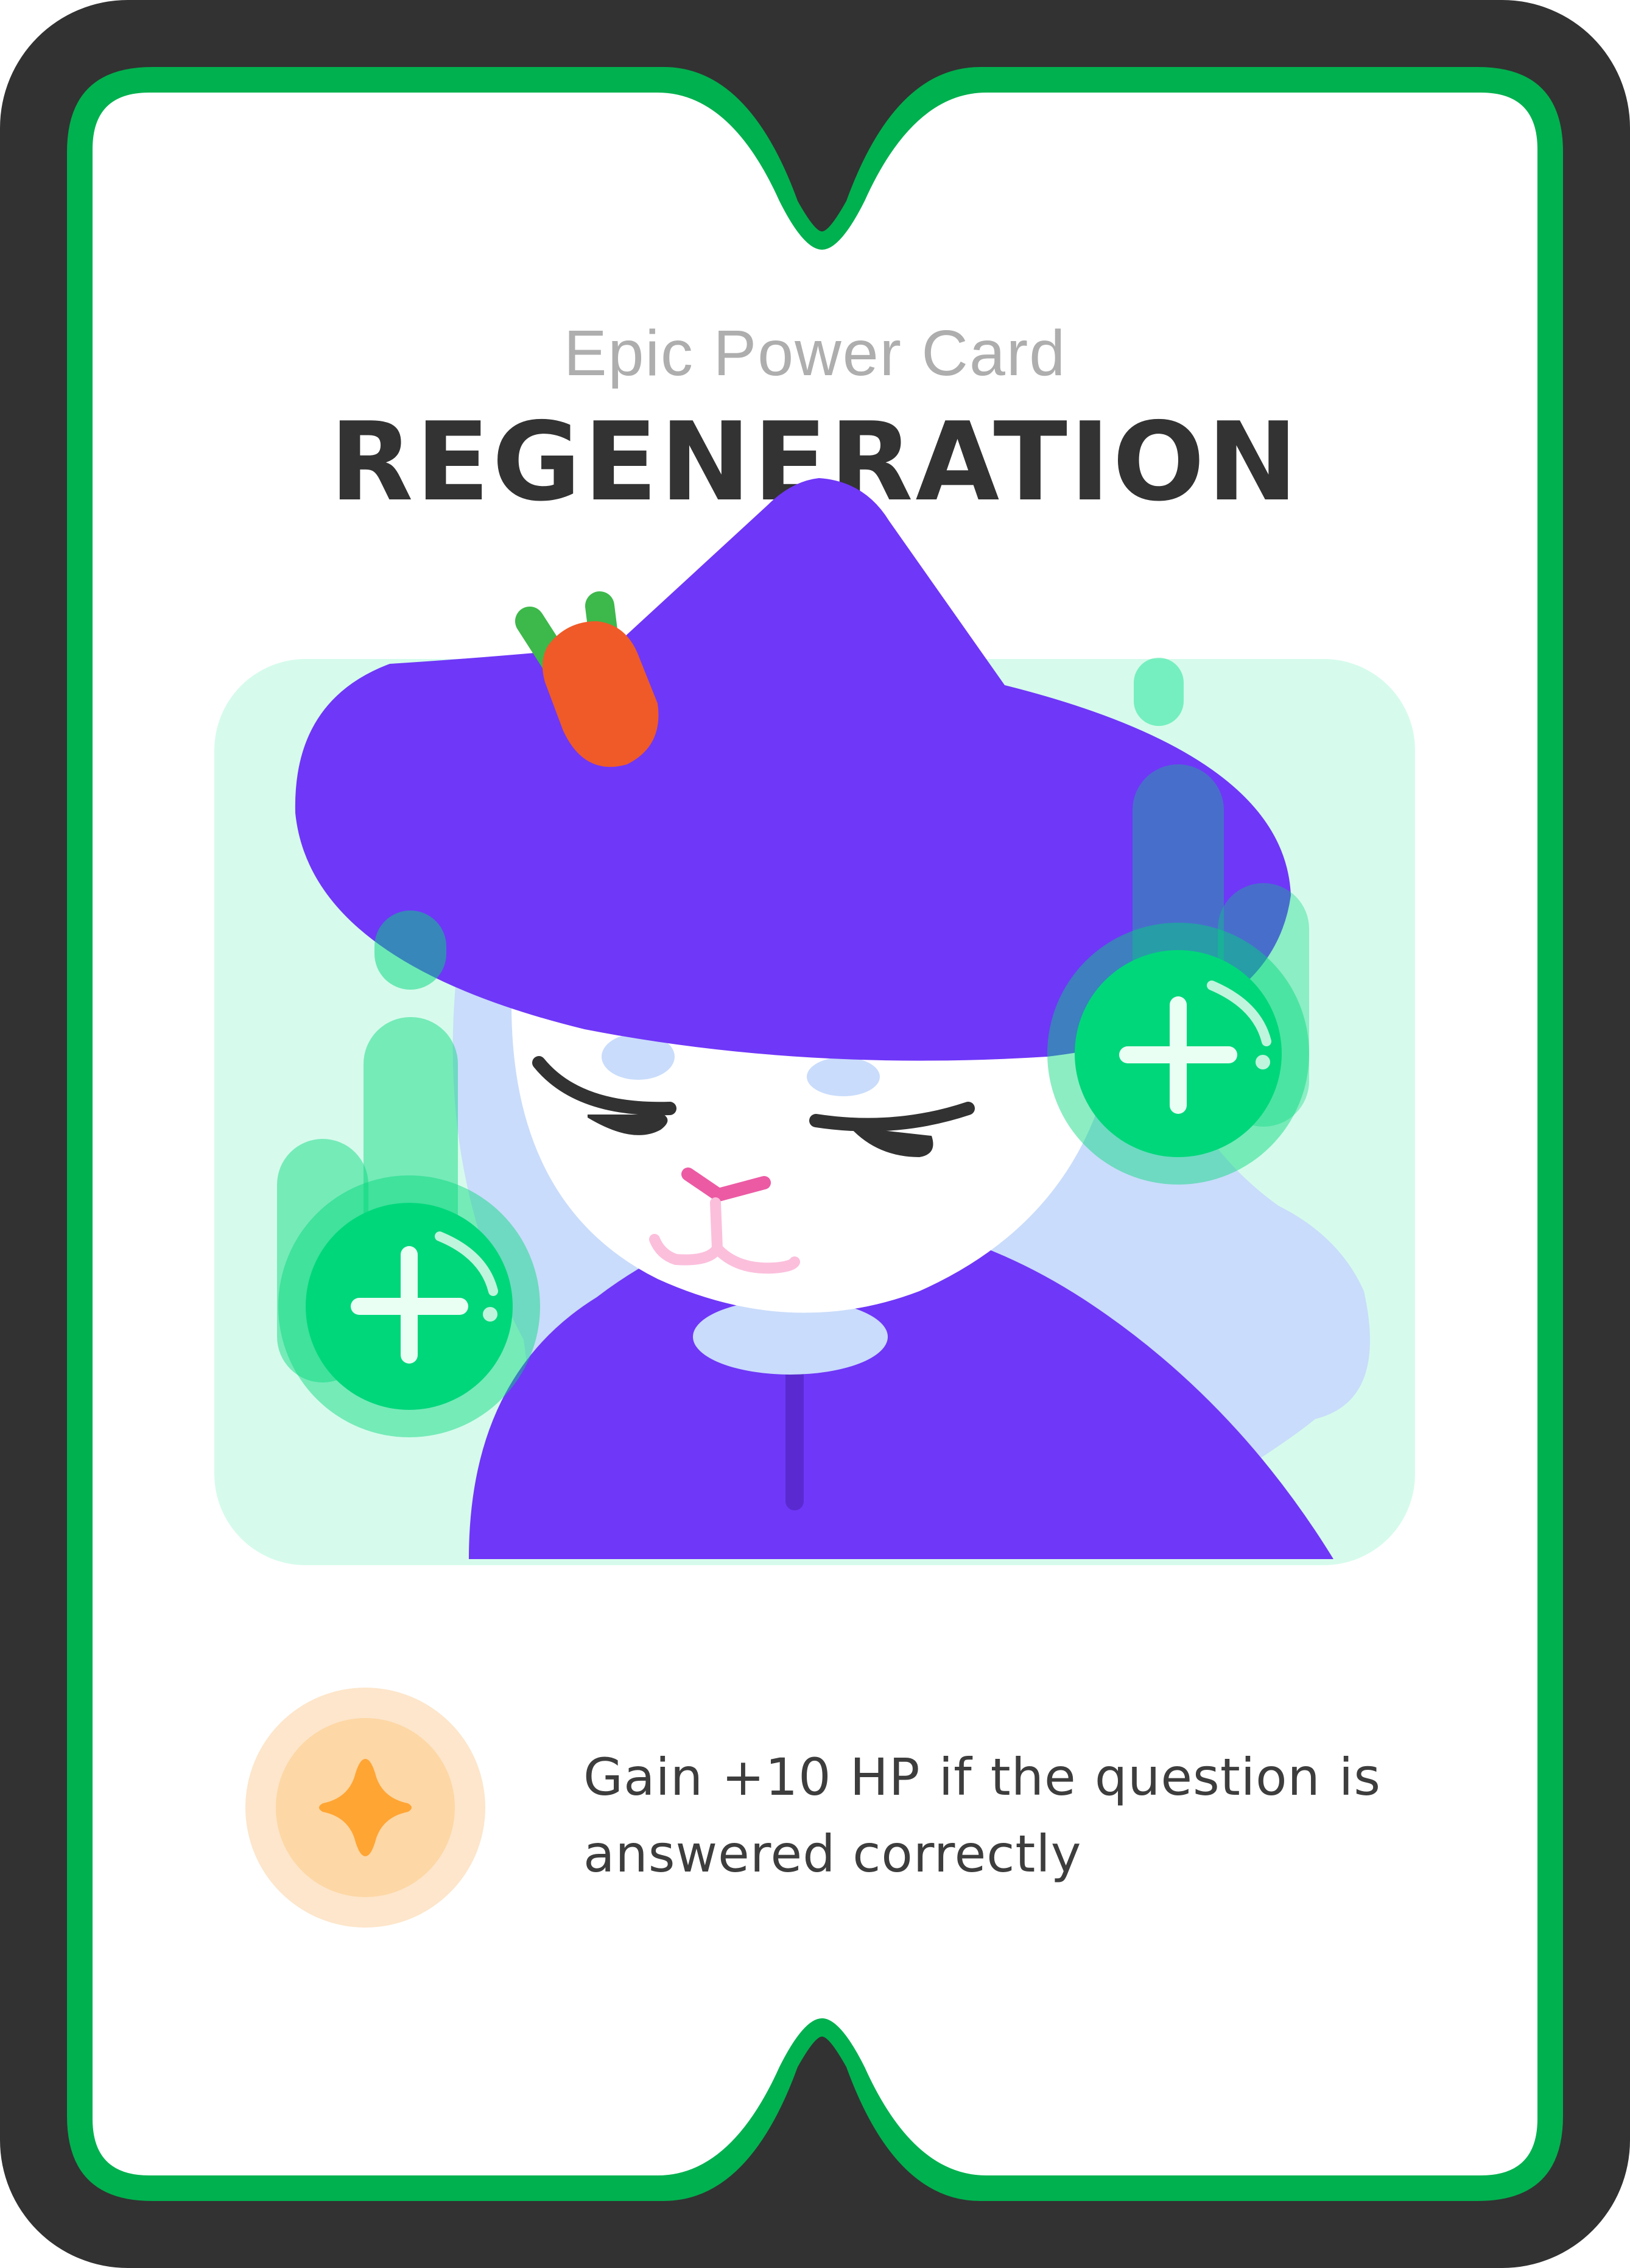 The image size is (1630, 2268). What do you see at coordinates (365, 1808) in the screenshot?
I see `effect-badge` at bounding box center [365, 1808].